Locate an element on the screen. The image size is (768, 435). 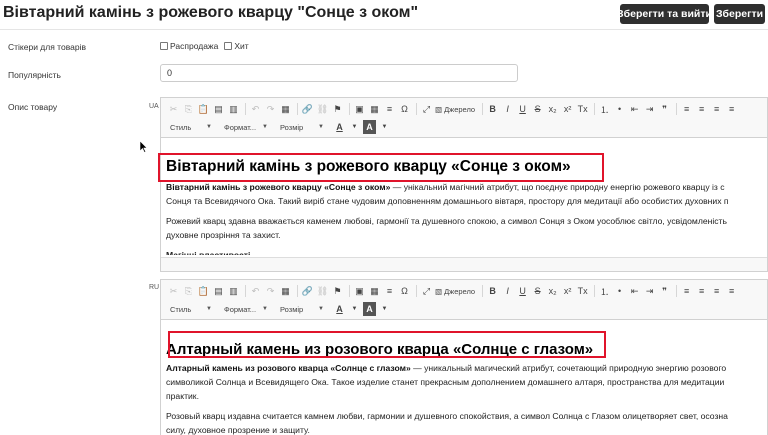
popularity-input: 0 is located at coordinates (339, 73).